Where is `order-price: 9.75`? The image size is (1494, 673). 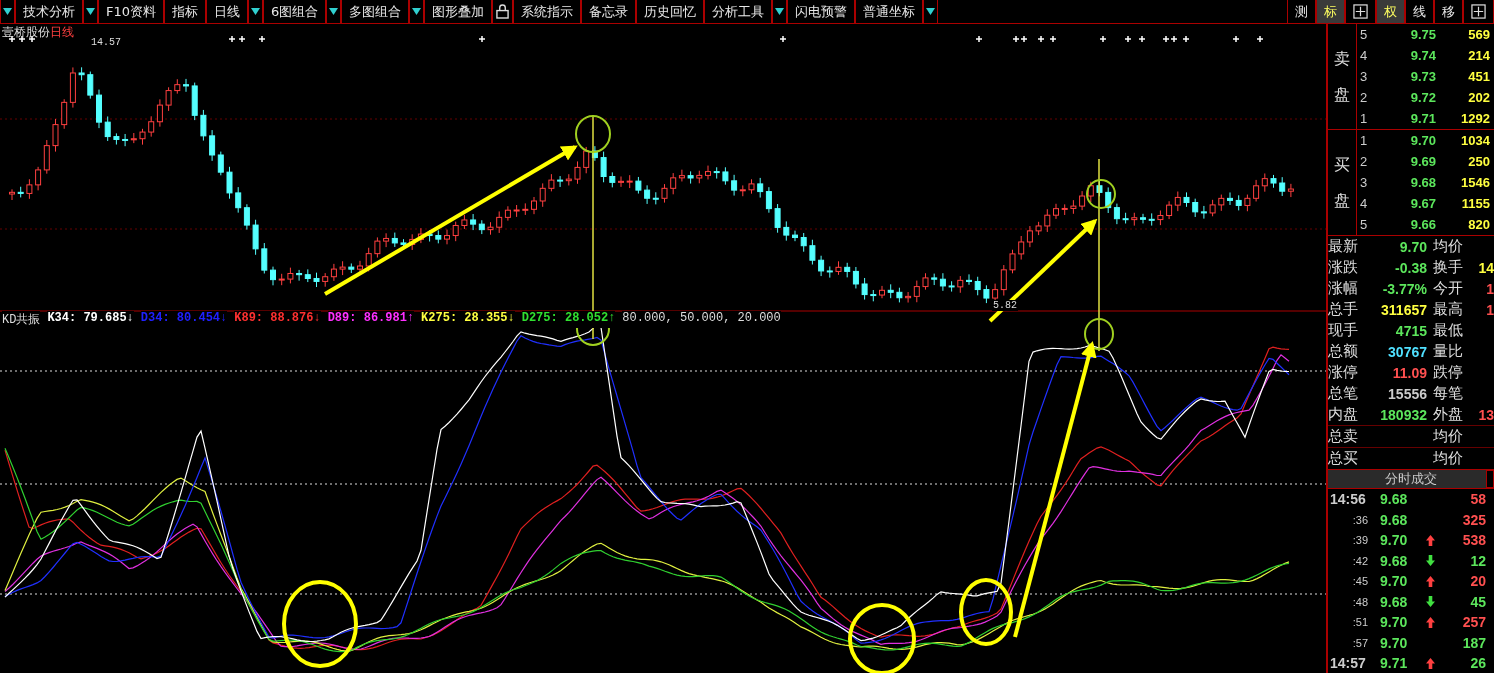 order-price: 9.75 is located at coordinates (1422, 34).